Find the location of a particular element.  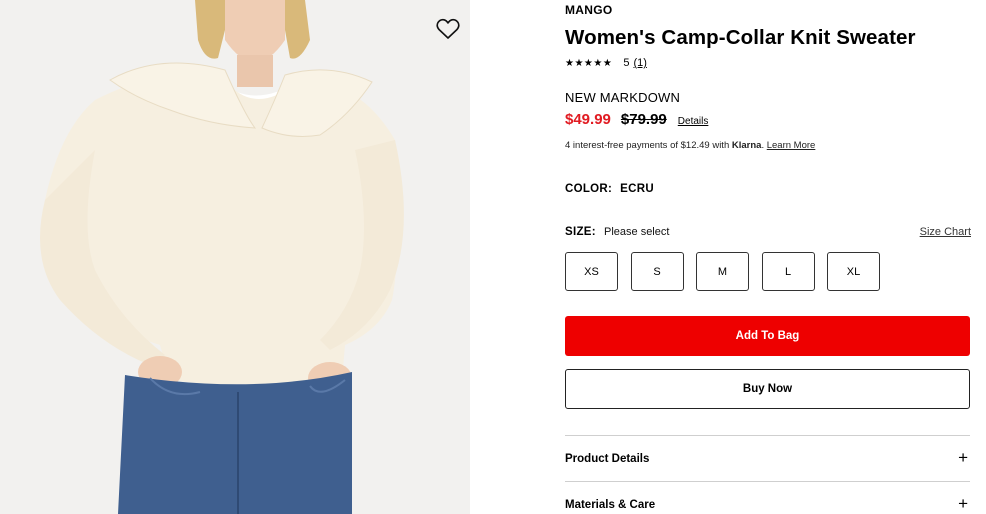

size-option-xs: XS is located at coordinates (591, 271).